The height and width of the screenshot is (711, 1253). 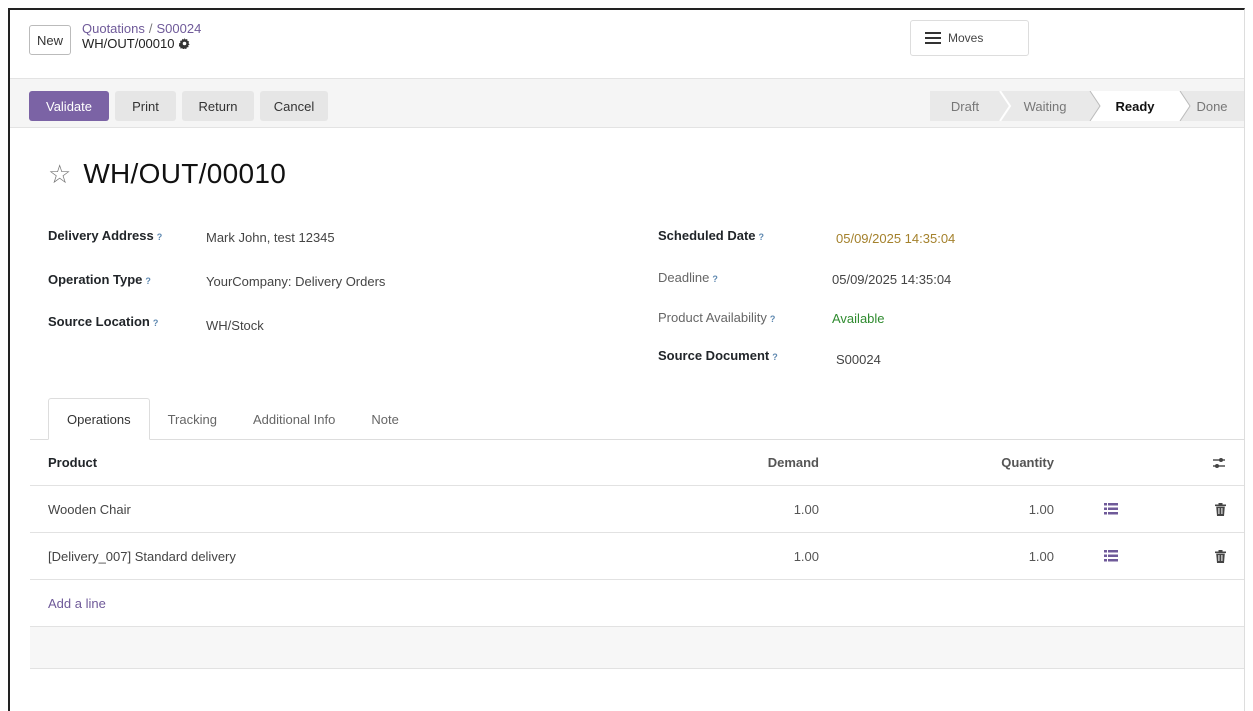 I want to click on source-document-label: Source Document, so click(x=714, y=355).